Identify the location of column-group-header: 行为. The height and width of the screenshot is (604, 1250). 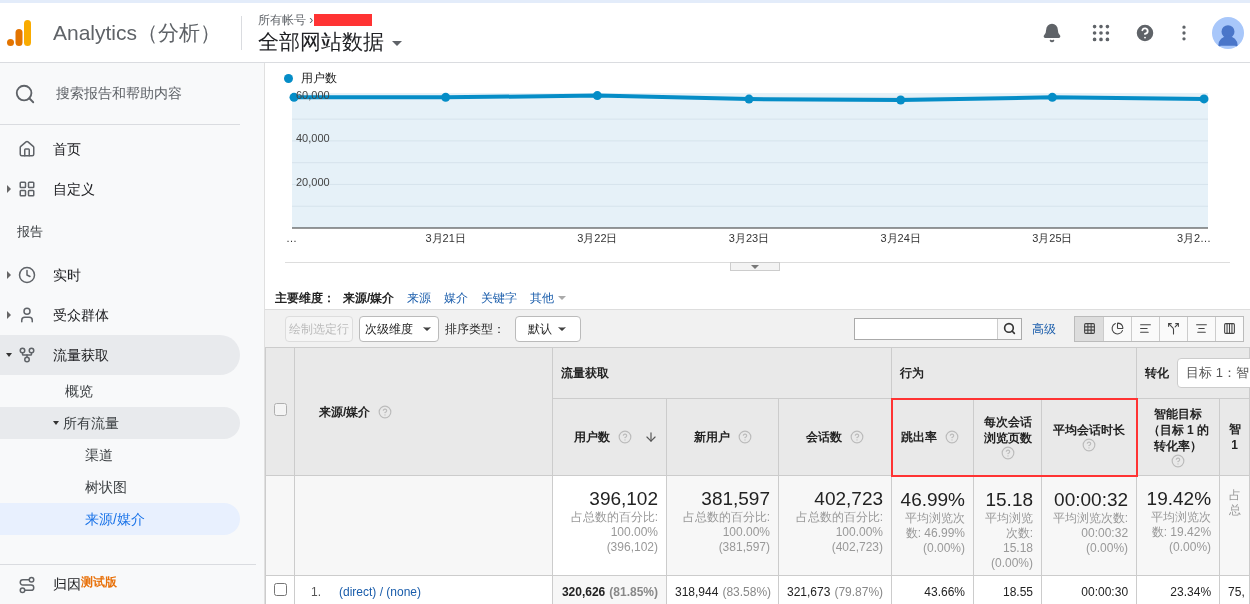
(1014, 373).